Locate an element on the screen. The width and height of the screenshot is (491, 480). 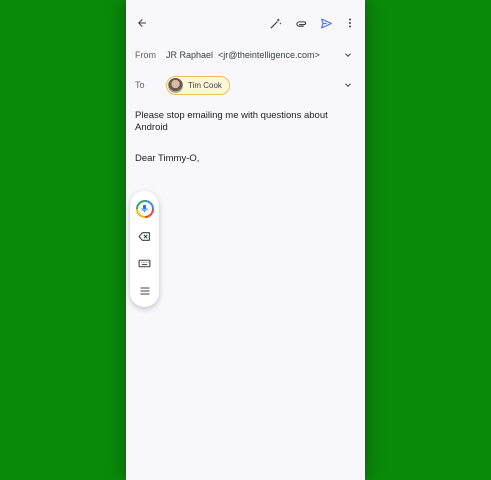
from-address: JR Raphael <jr@theintelligence.com> is located at coordinates (243, 55).